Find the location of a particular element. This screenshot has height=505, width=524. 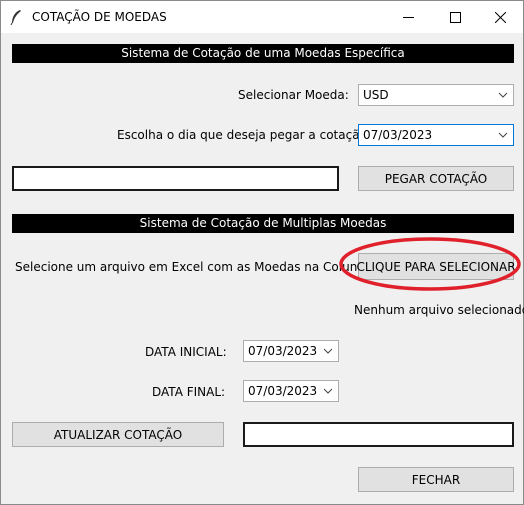

fetch-quote-button: PEGAR COTAÇÃO is located at coordinates (436, 178).